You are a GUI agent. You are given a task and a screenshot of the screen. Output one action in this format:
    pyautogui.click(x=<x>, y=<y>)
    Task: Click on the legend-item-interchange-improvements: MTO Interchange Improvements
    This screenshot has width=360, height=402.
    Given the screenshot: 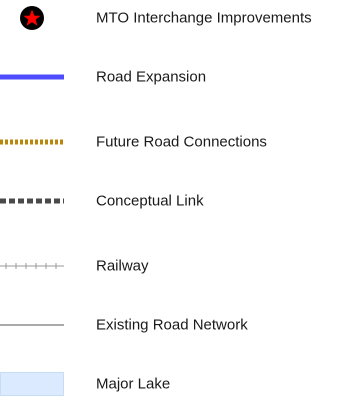 What is the action you would take?
    pyautogui.click(x=180, y=18)
    